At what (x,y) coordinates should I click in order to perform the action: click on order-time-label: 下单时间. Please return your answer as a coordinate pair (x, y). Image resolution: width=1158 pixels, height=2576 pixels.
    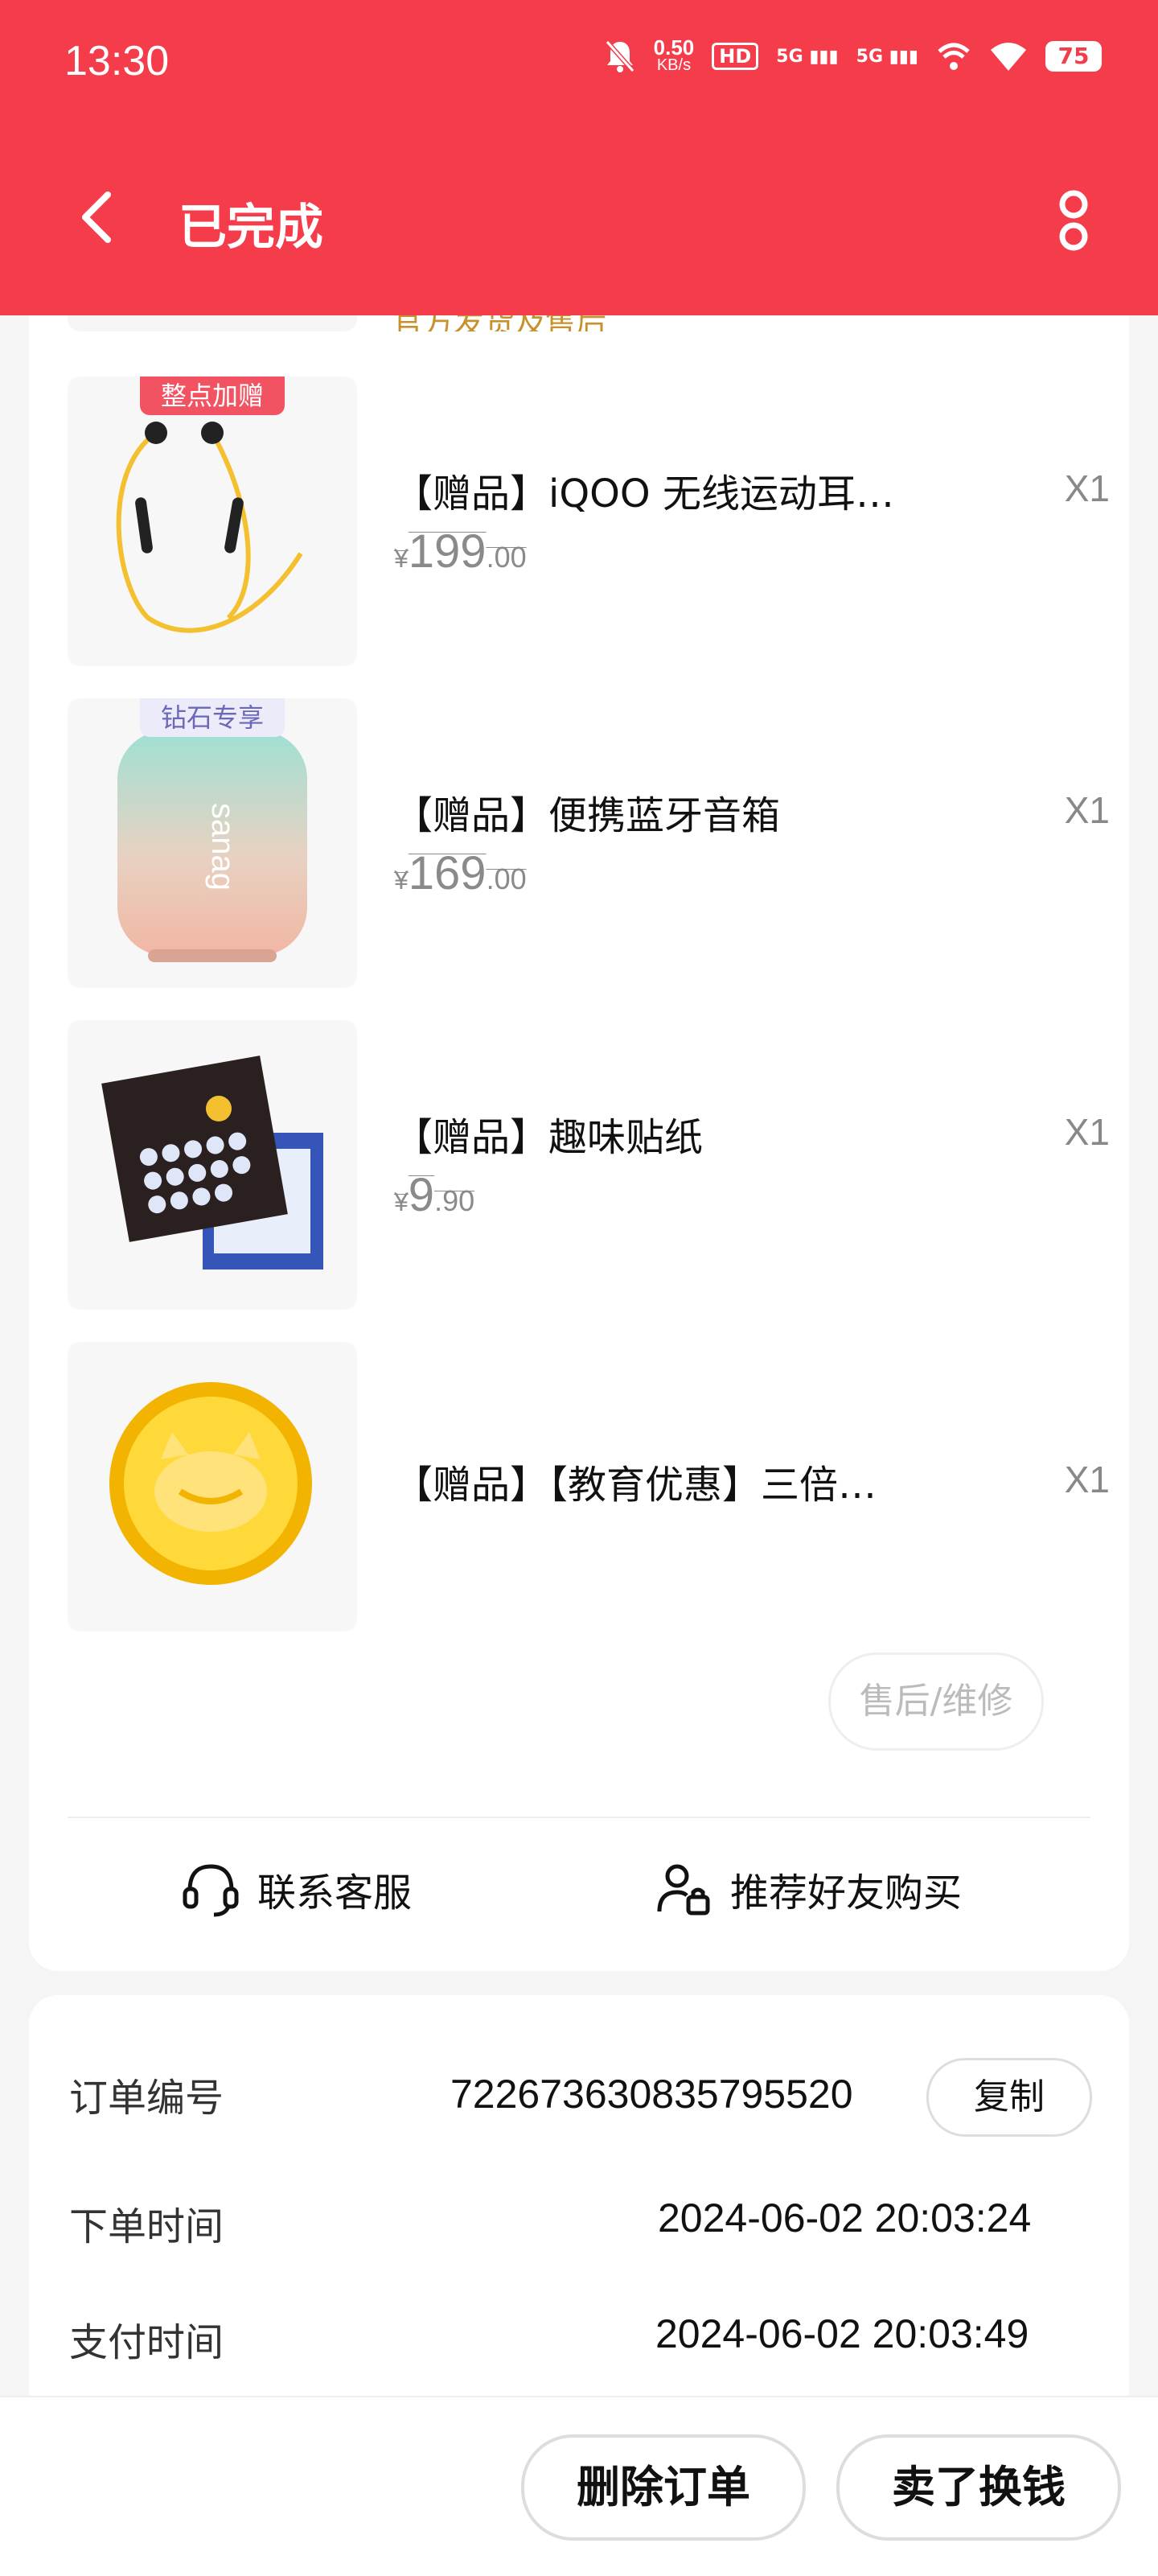
    Looking at the image, I should click on (146, 2226).